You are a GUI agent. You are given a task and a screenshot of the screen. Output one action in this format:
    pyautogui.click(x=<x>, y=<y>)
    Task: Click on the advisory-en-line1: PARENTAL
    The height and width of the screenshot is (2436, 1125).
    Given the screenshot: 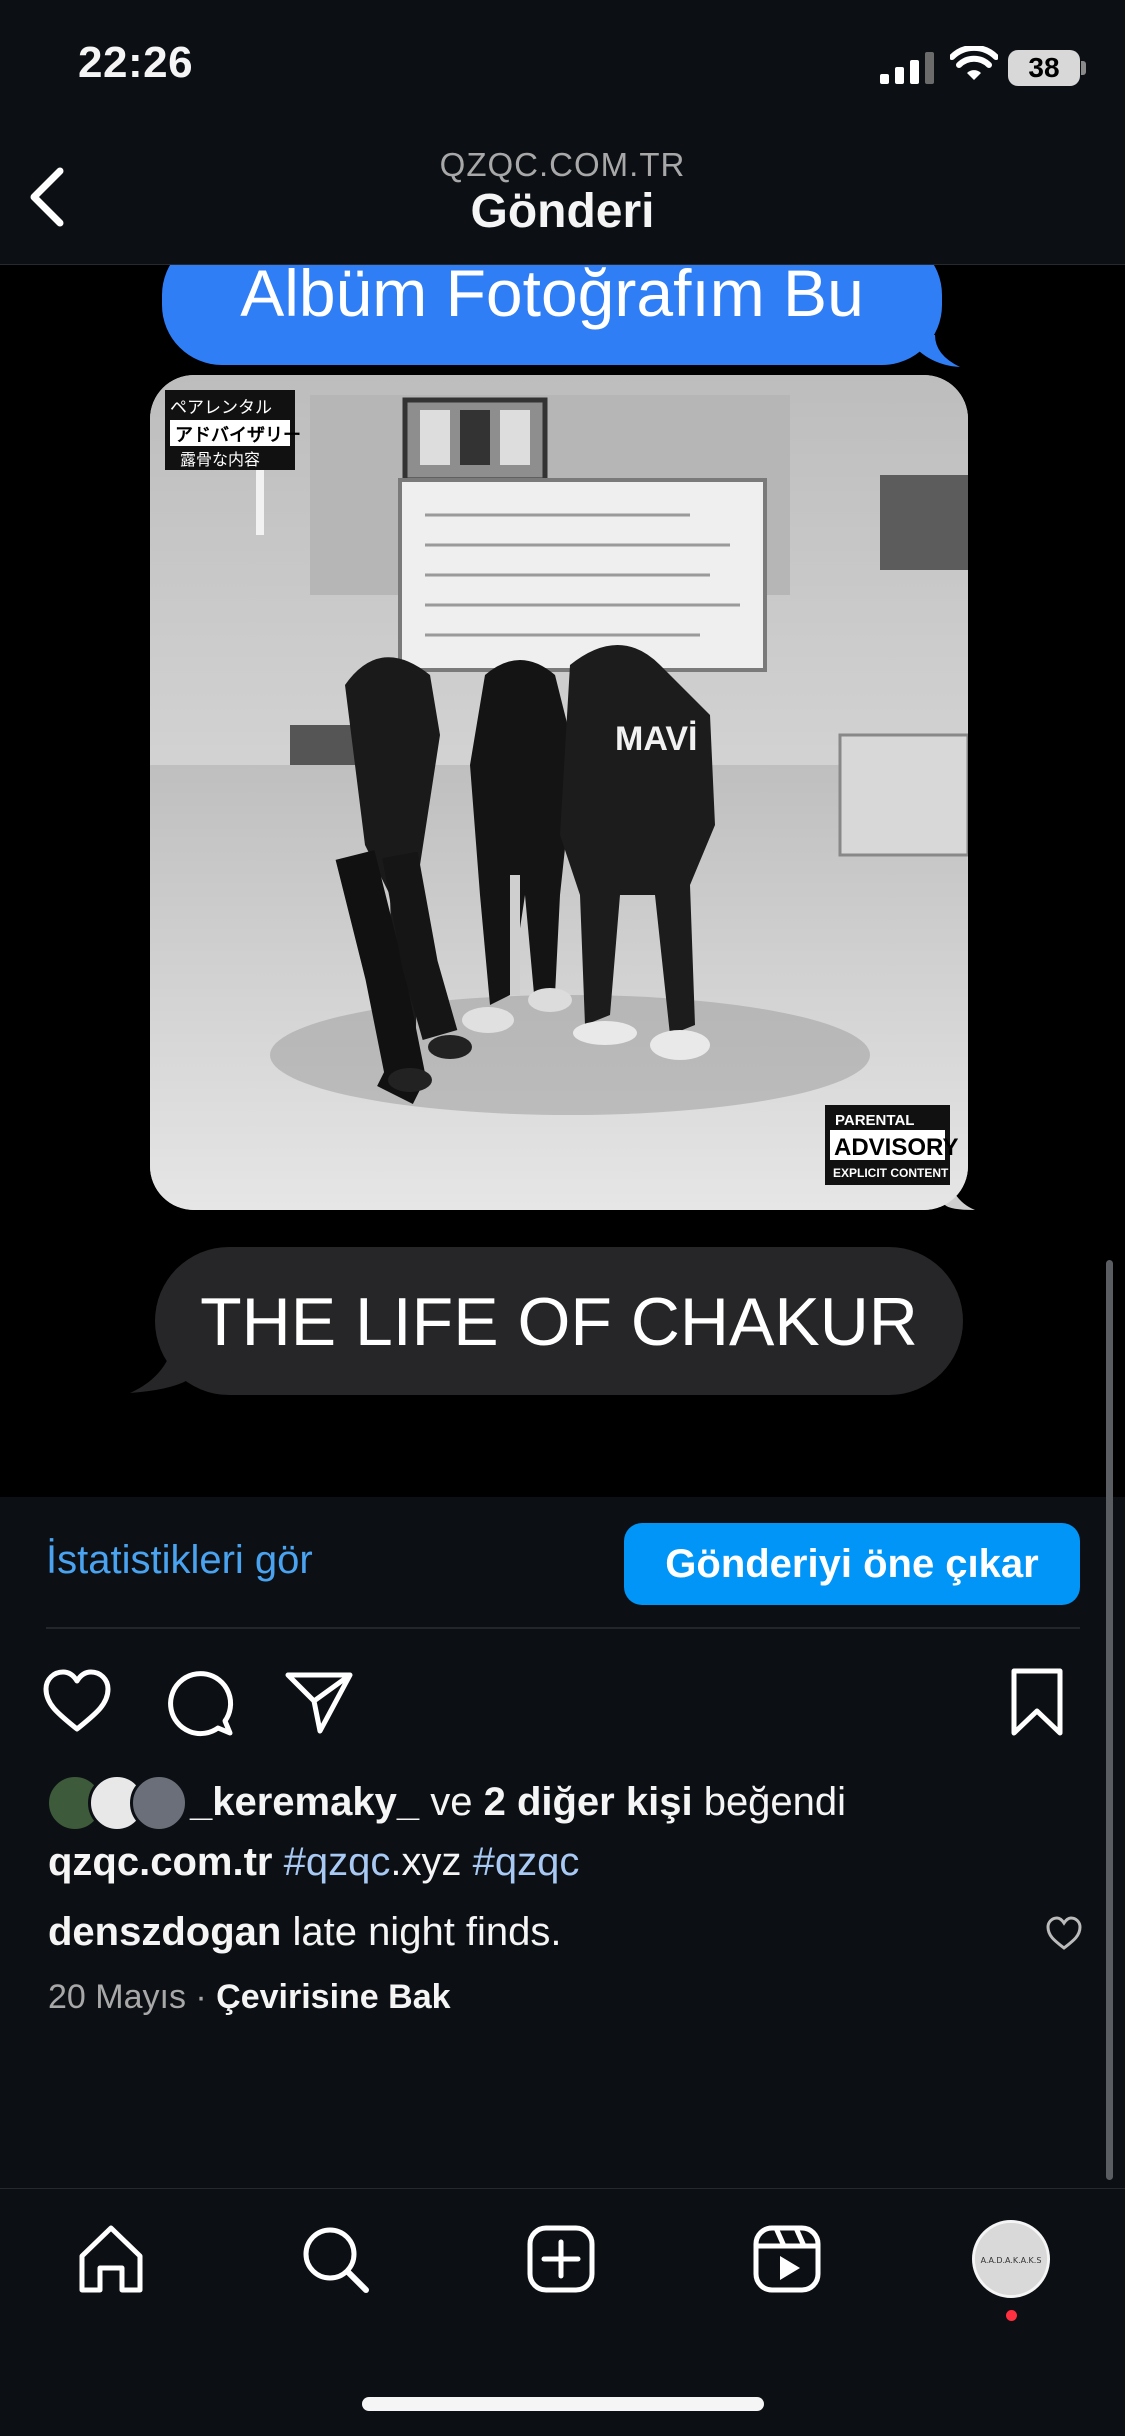 What is the action you would take?
    pyautogui.click(x=874, y=1120)
    